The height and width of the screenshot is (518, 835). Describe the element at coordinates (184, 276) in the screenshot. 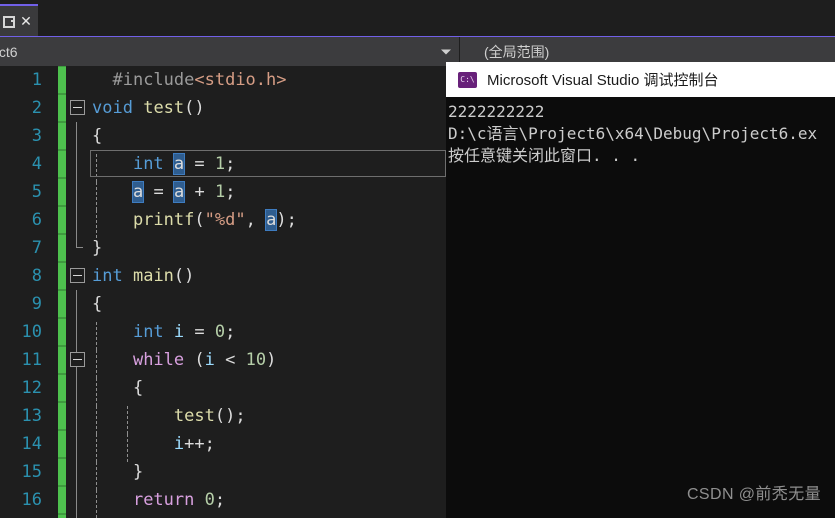

I see `token-parens: ()` at that location.